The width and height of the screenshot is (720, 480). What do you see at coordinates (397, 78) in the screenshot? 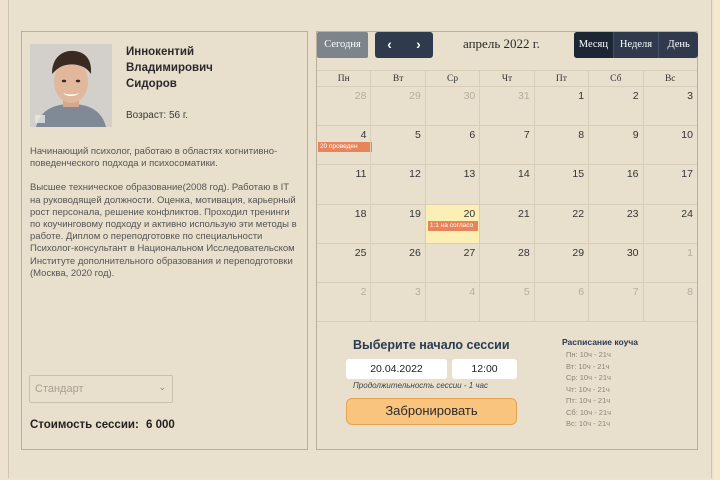
I see `weekday-label: Вт` at bounding box center [397, 78].